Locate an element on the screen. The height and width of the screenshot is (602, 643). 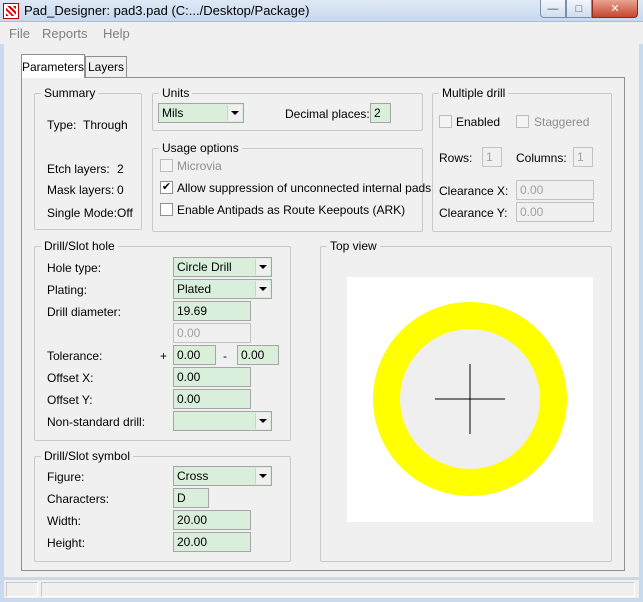
single-mode-value: Off is located at coordinates (125, 213).